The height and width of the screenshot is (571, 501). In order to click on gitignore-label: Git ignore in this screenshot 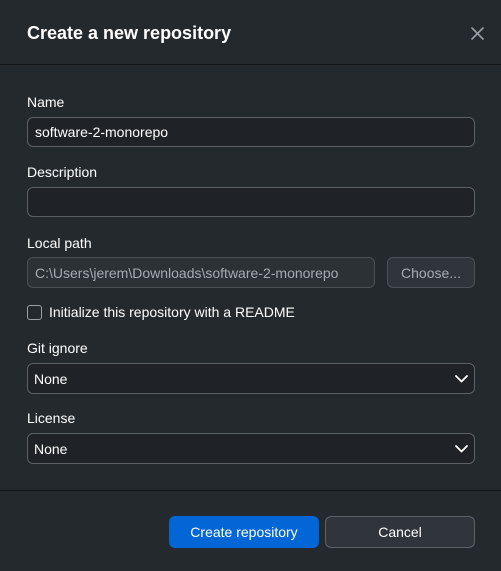, I will do `click(57, 348)`.